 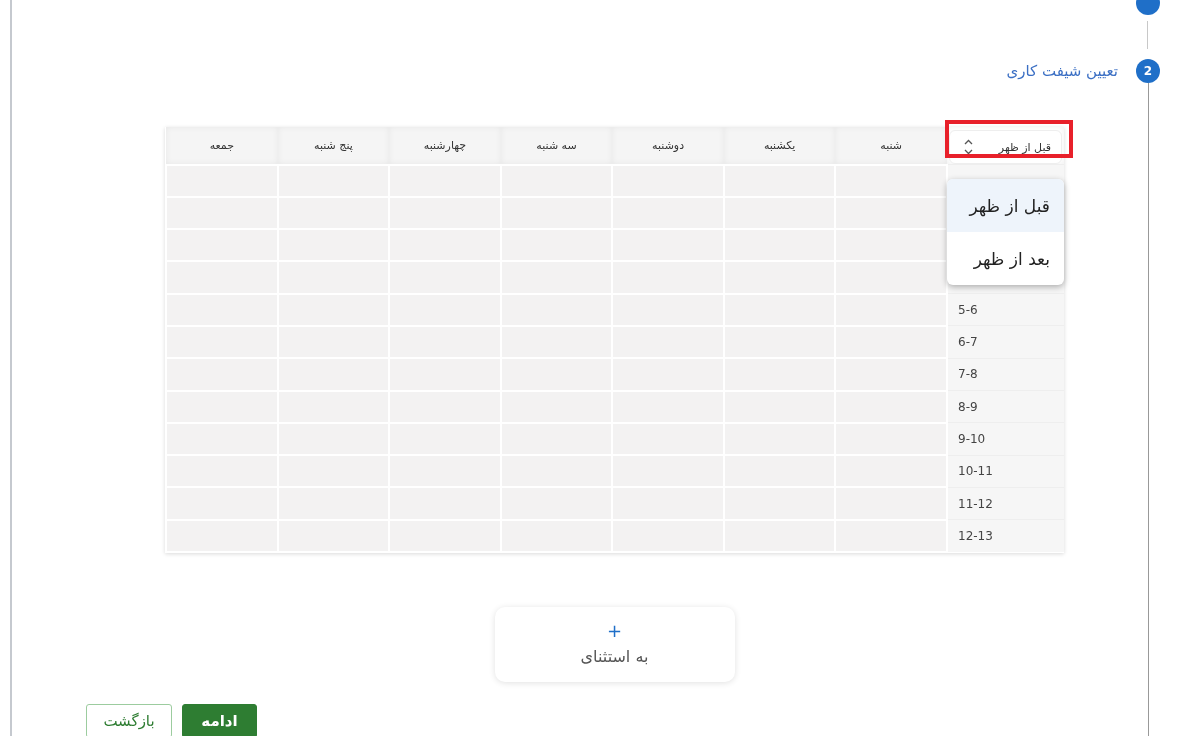 I want to click on time-slot: 12-13, so click(x=1005, y=536).